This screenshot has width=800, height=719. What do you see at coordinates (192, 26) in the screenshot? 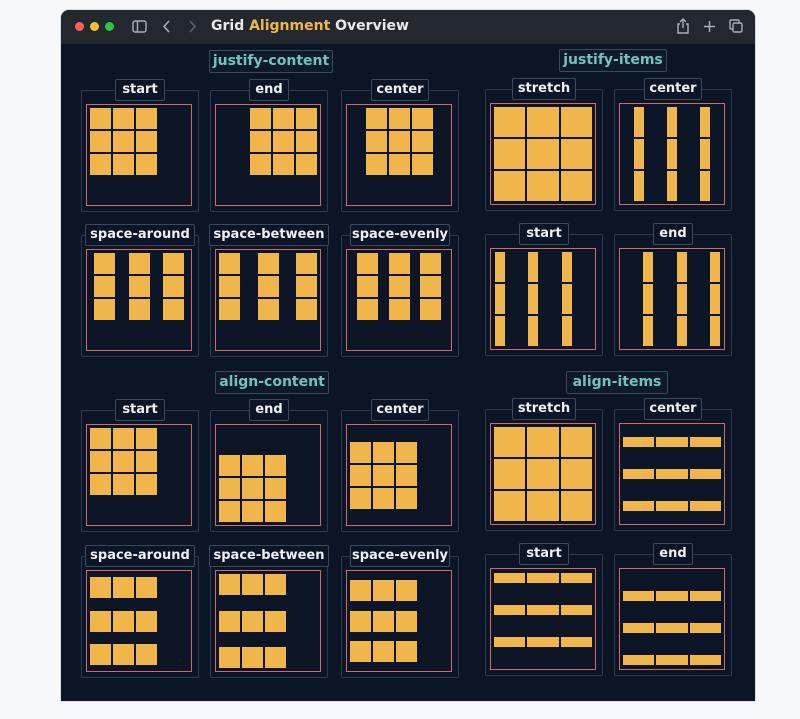
I see `chevron-right-icon` at bounding box center [192, 26].